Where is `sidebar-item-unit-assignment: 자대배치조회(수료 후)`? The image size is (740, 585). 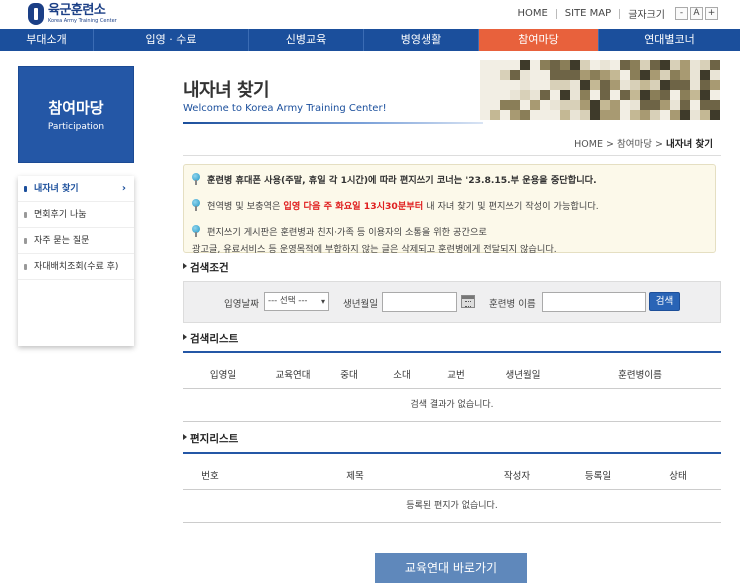 sidebar-item-unit-assignment: 자대배치조회(수료 후) is located at coordinates (76, 267).